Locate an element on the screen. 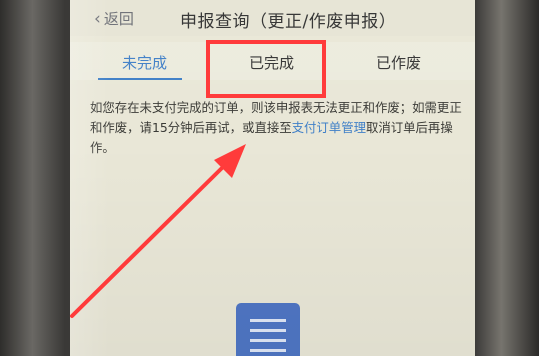 This screenshot has width=539, height=356. top-navigation-bar: ‹ 返回 申报查询（更正/作废申报） is located at coordinates (272, 18).